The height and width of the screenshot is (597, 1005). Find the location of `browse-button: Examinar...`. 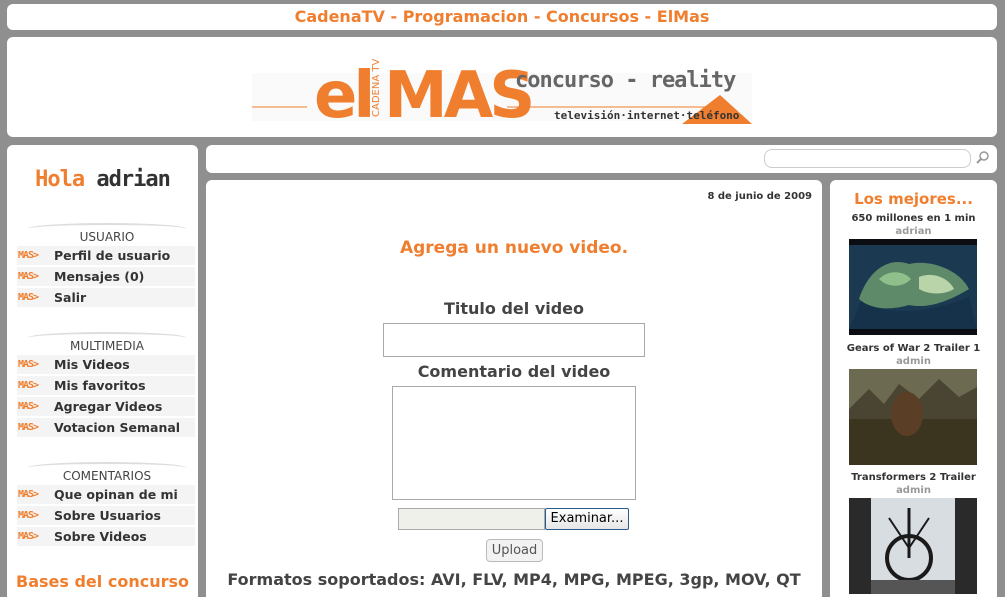

browse-button: Examinar... is located at coordinates (587, 519).